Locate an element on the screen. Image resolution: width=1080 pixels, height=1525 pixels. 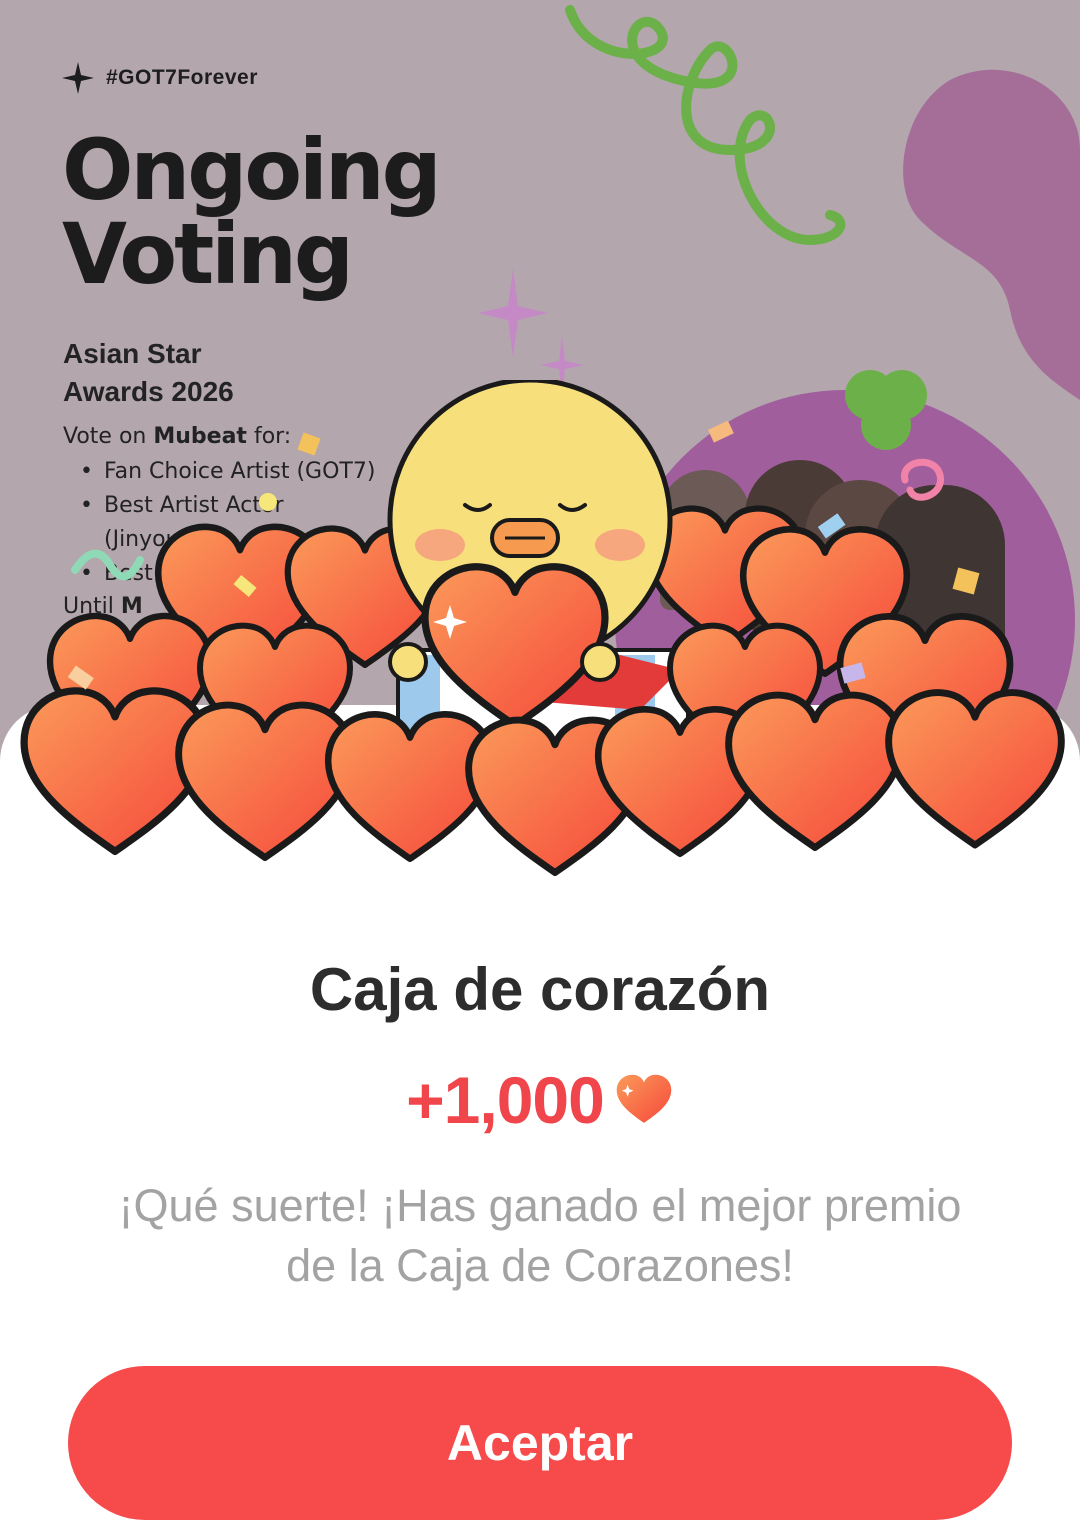
reward-amount: +1,000 is located at coordinates (505, 1100).